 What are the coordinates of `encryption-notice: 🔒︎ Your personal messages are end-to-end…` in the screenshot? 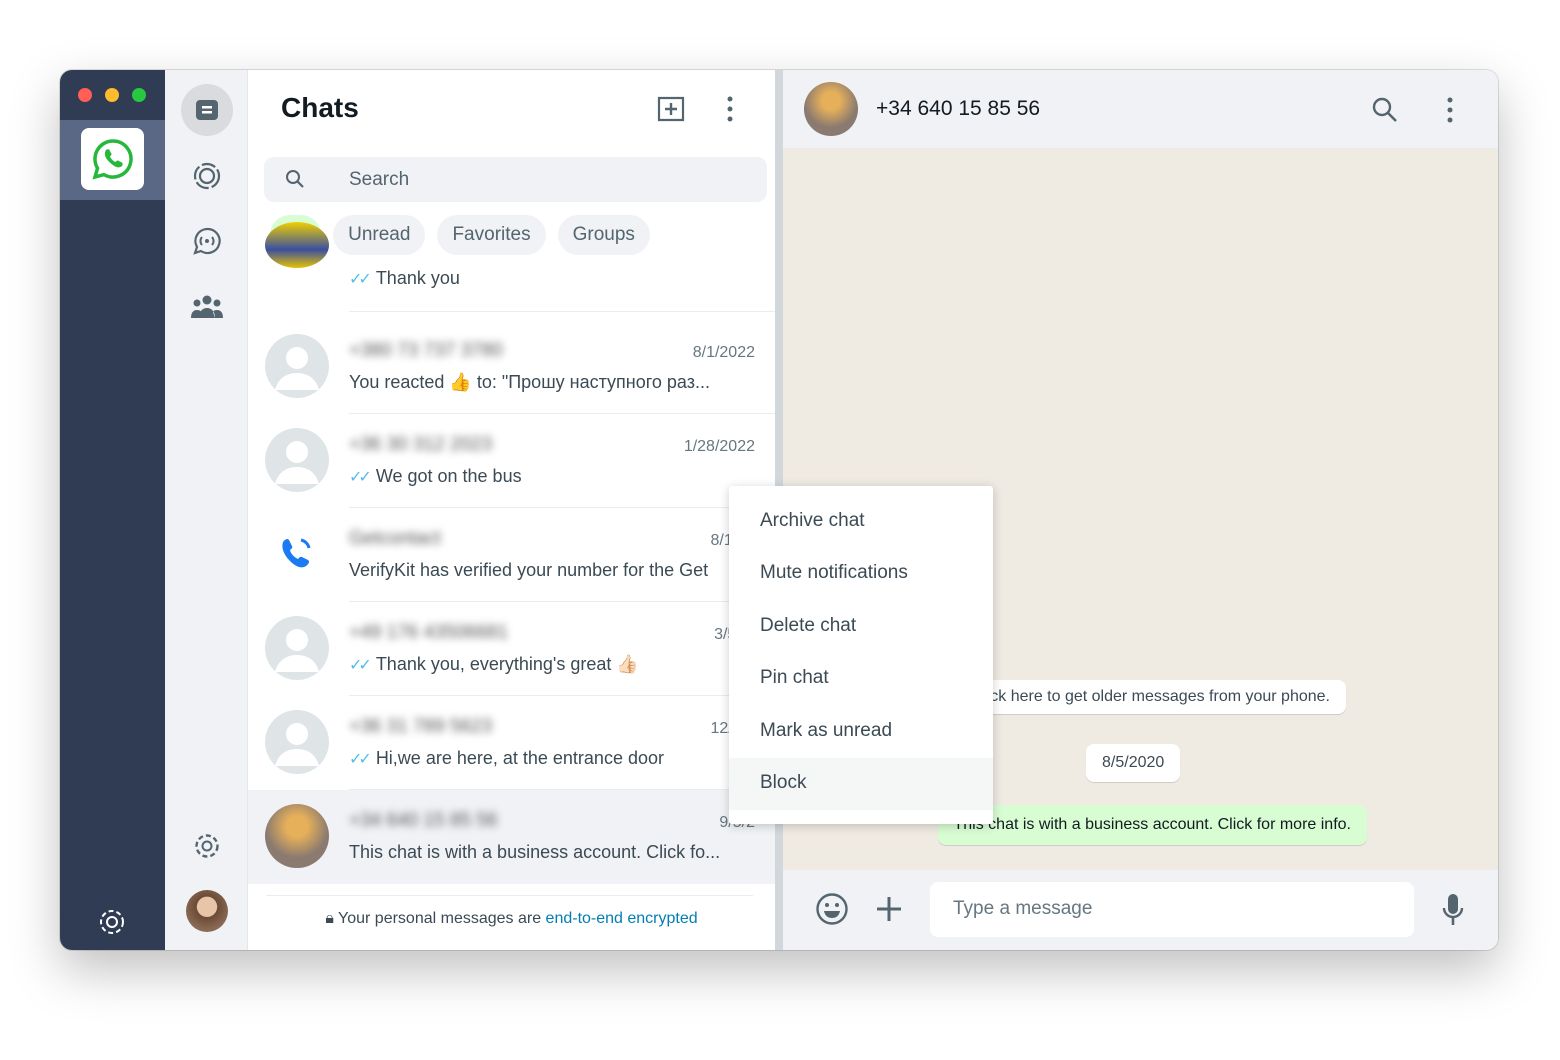 It's located at (511, 918).